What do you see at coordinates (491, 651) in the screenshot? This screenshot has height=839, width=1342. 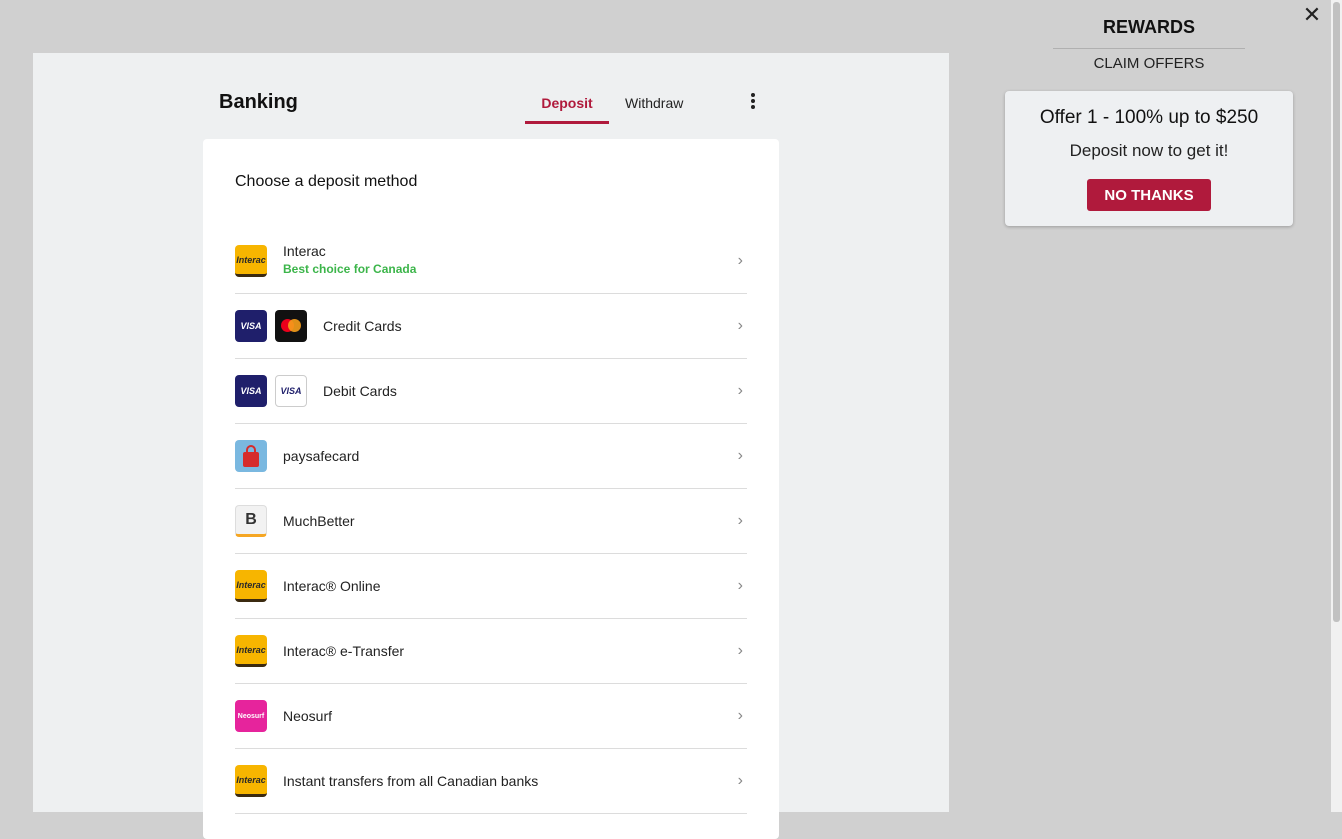 I see `method-row-interac-etransfer: Interac Interac® e-Transfer ›` at bounding box center [491, 651].